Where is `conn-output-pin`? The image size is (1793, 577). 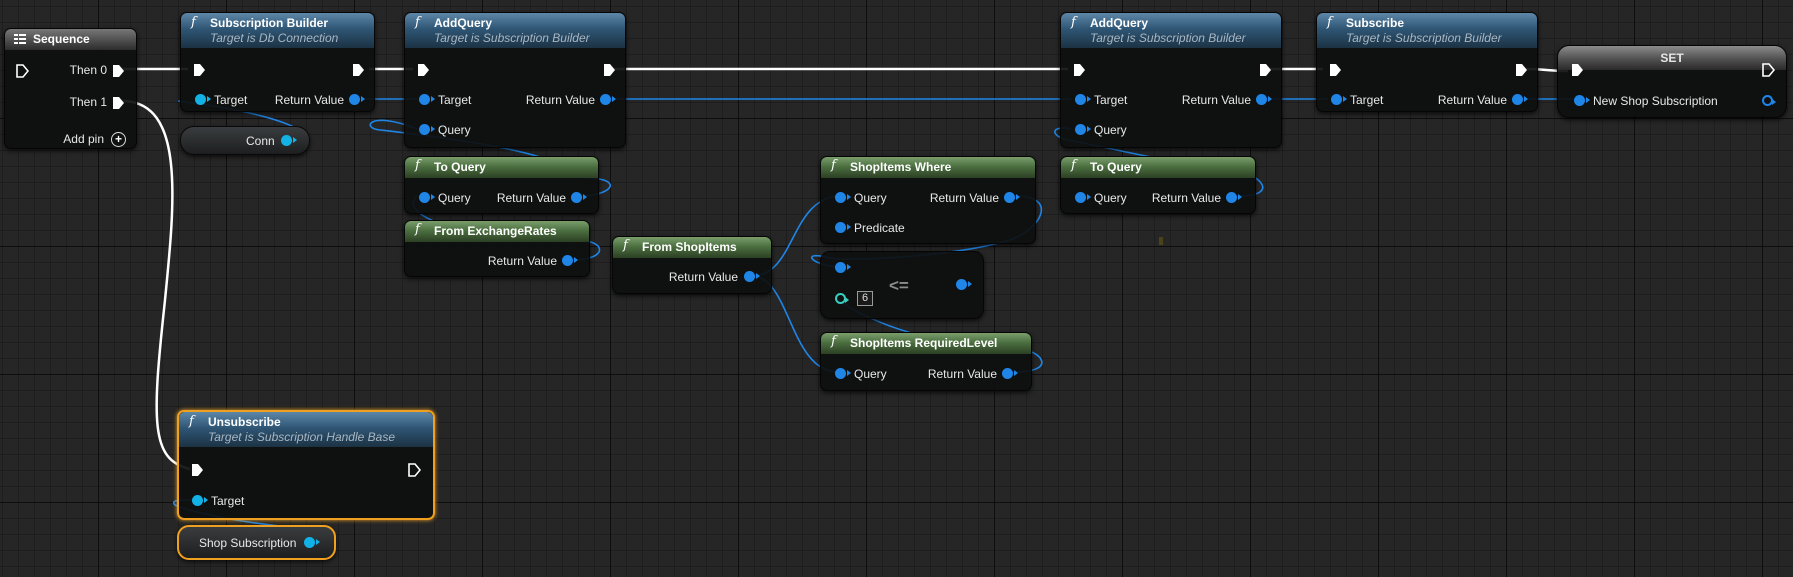
conn-output-pin is located at coordinates (289, 140).